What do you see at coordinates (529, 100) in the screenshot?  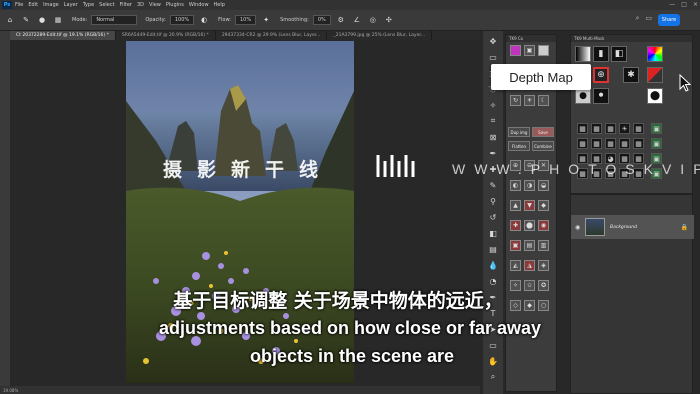 I see `tk-sun-icon: ☀` at bounding box center [529, 100].